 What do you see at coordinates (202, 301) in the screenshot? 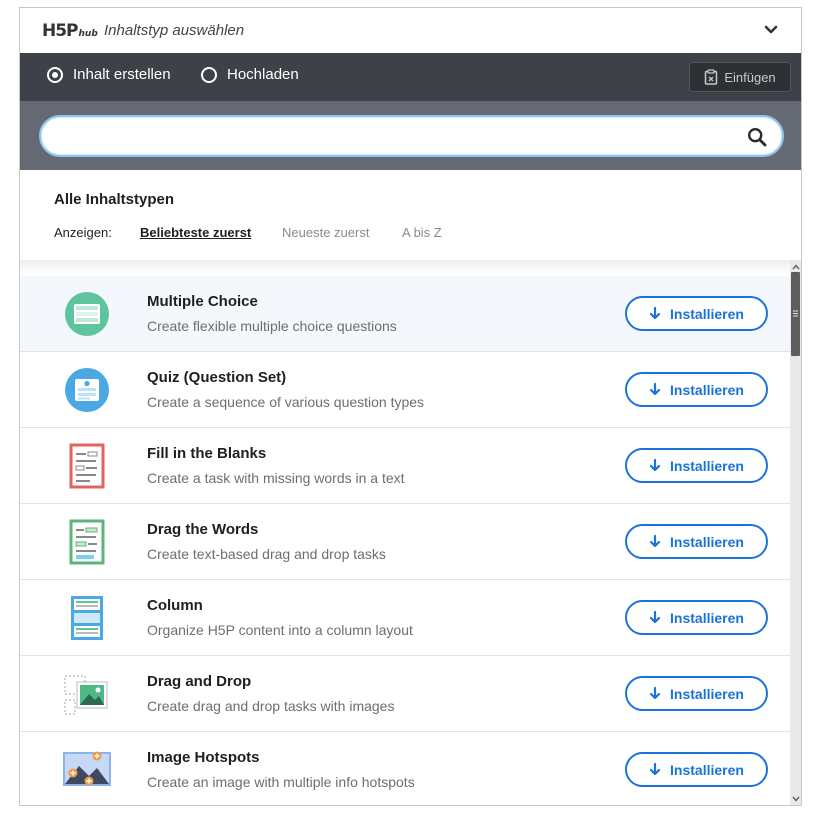
I see `item-name: Multiple Choice` at bounding box center [202, 301].